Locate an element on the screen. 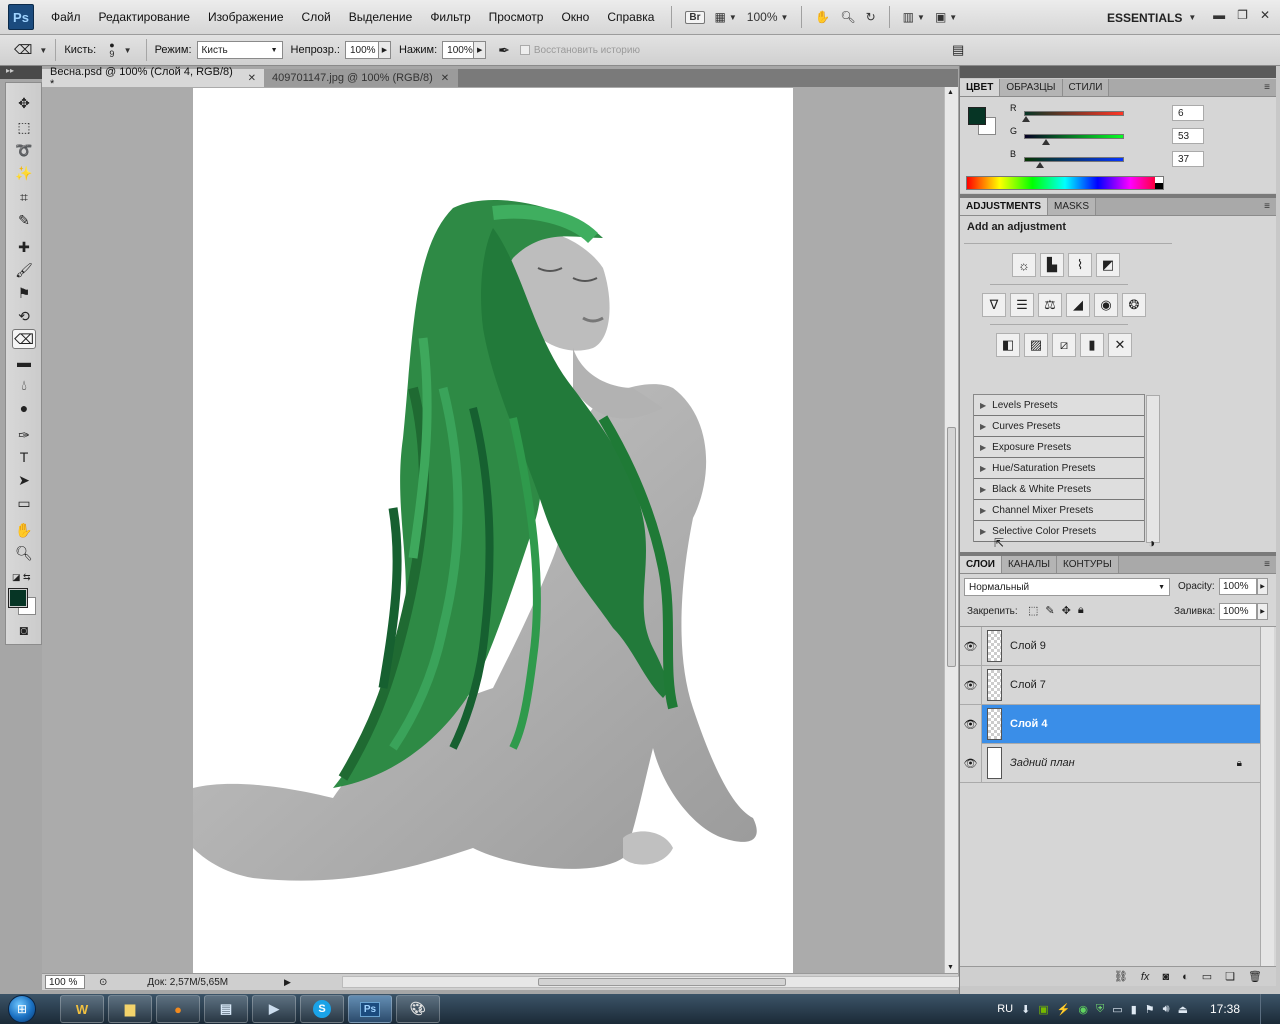  quick-mask-icon: ◙ is located at coordinates (24, 630).